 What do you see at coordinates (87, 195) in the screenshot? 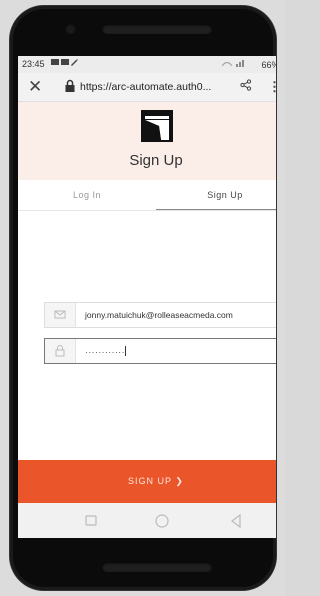
I see `tab-log-in: Log In` at bounding box center [87, 195].